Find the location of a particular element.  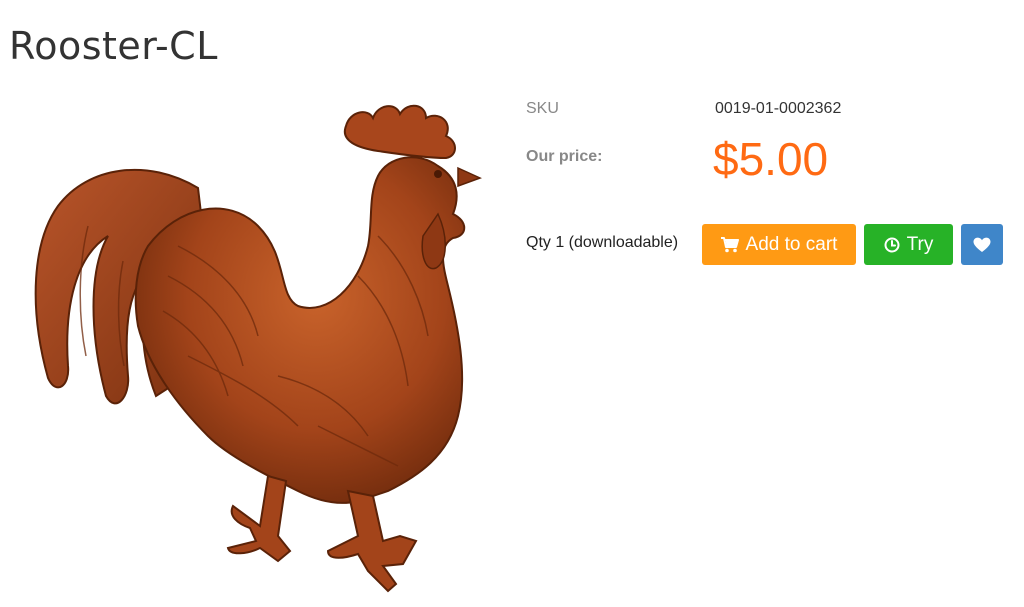

price-value: $5.00 is located at coordinates (771, 159).